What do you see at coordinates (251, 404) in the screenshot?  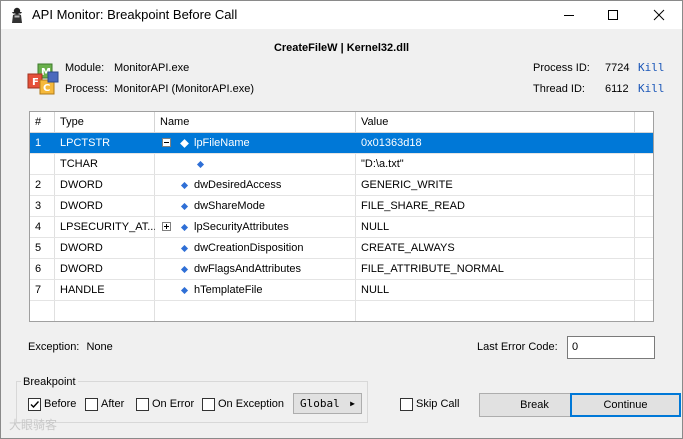 I see `on-exception-label: On Exception` at bounding box center [251, 404].